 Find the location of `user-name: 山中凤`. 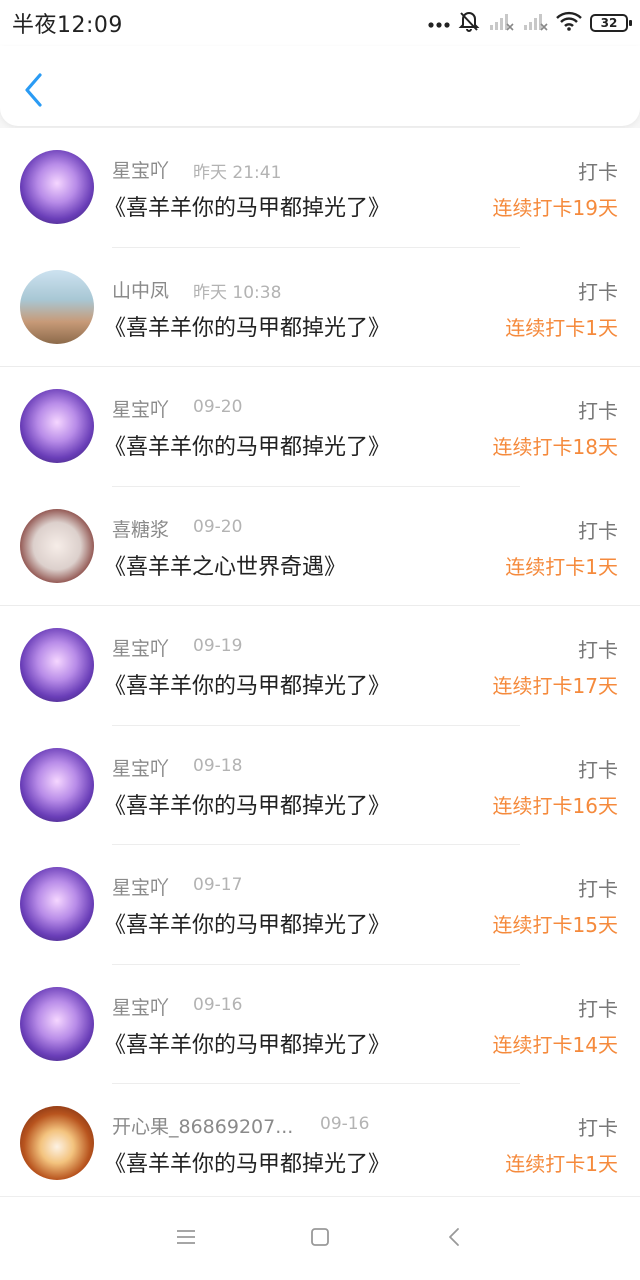

user-name: 山中凤 is located at coordinates (140, 289).